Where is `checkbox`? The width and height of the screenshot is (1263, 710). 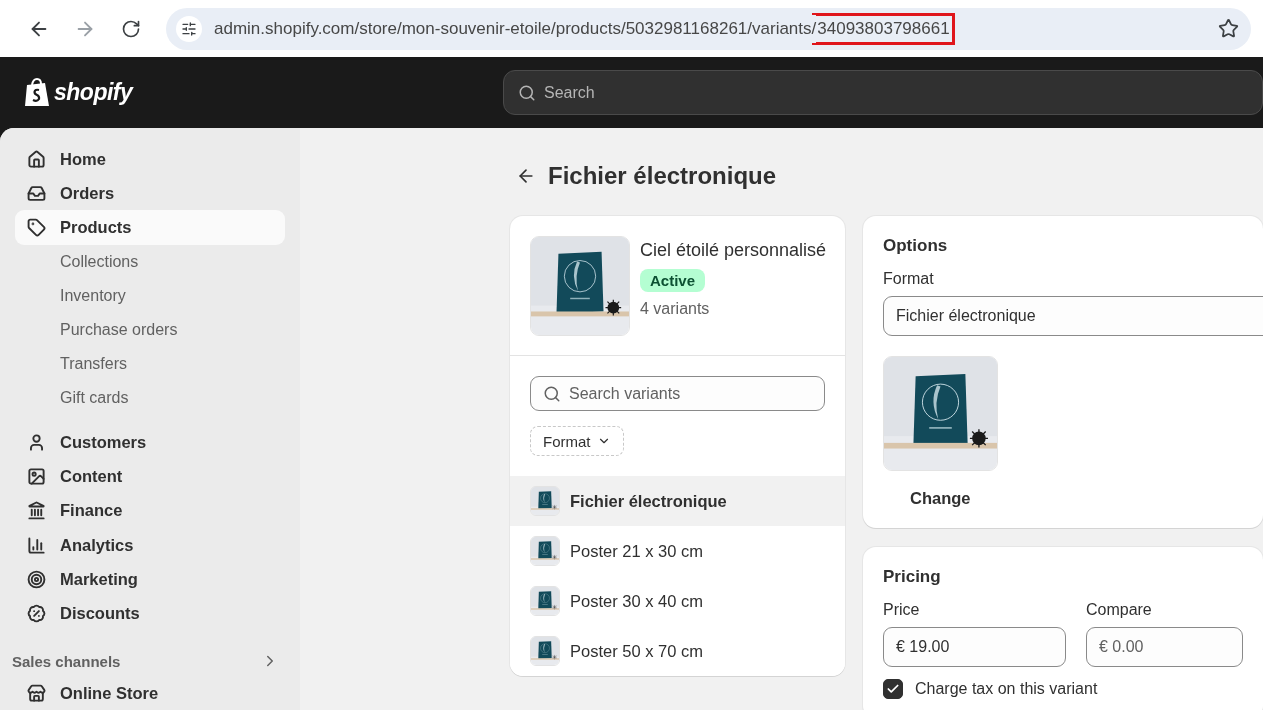 checkbox is located at coordinates (893, 689).